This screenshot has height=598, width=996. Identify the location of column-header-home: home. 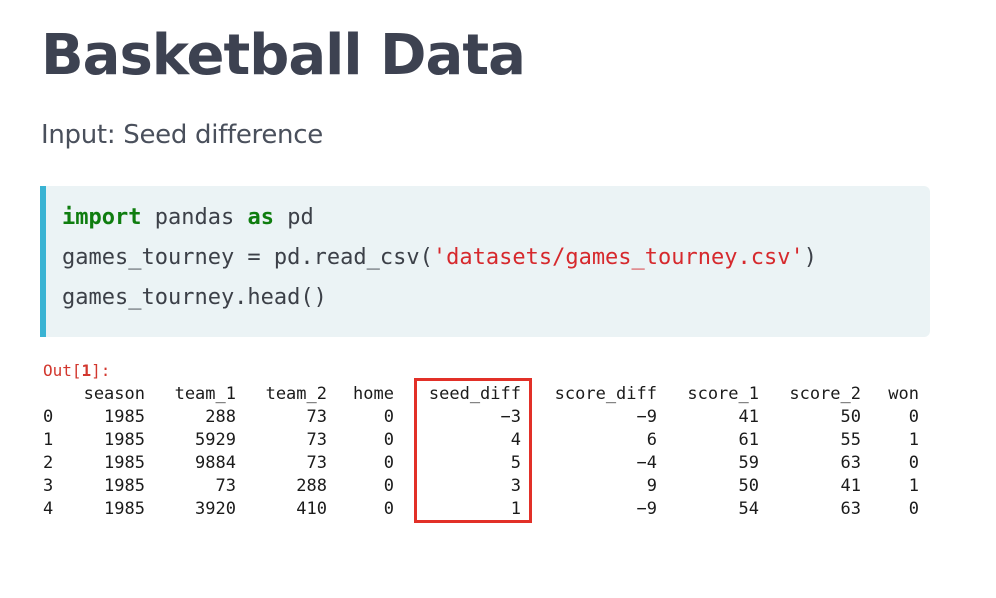
(373, 394).